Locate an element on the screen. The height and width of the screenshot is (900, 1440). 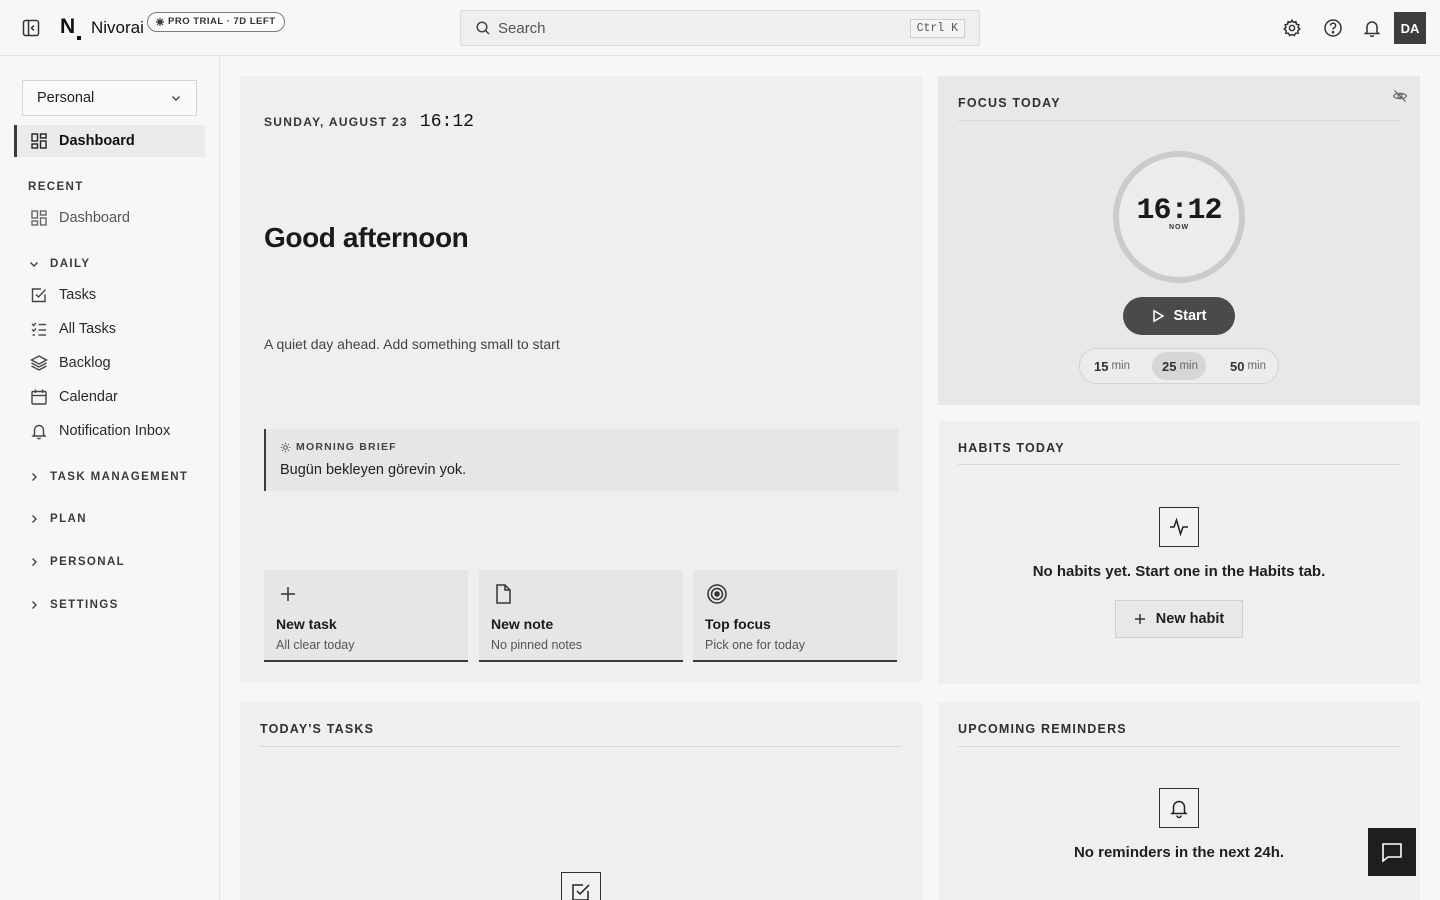
recent-item-dashboard: Dashboard is located at coordinates (109, 218).